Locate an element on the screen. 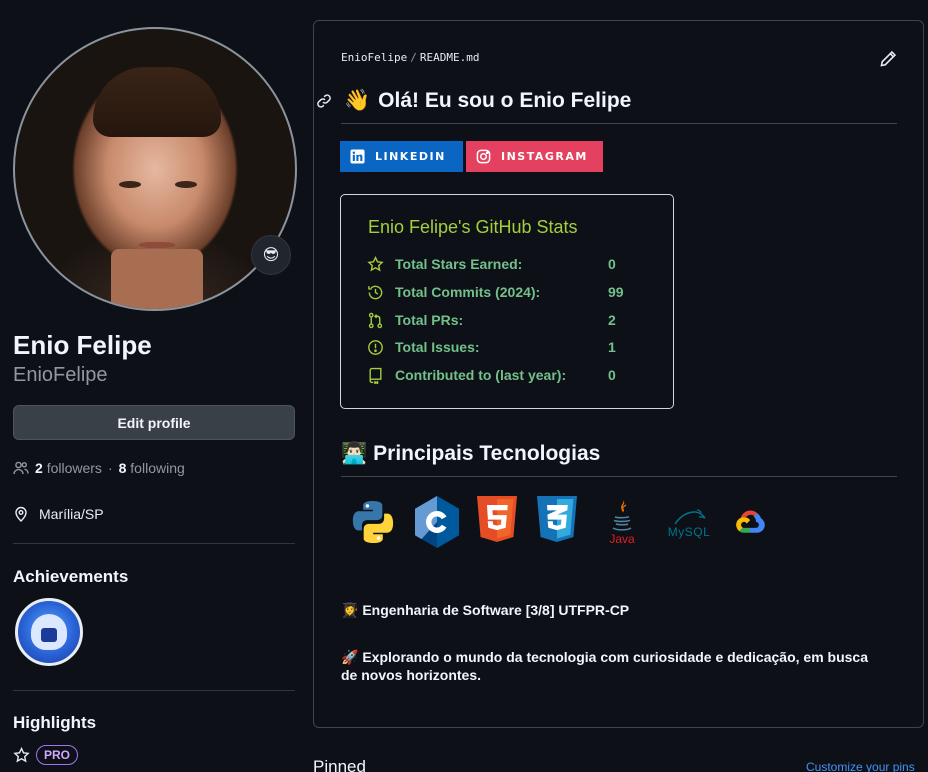 This screenshot has width=928, height=772. pro-highlight: PRO is located at coordinates (46, 755).